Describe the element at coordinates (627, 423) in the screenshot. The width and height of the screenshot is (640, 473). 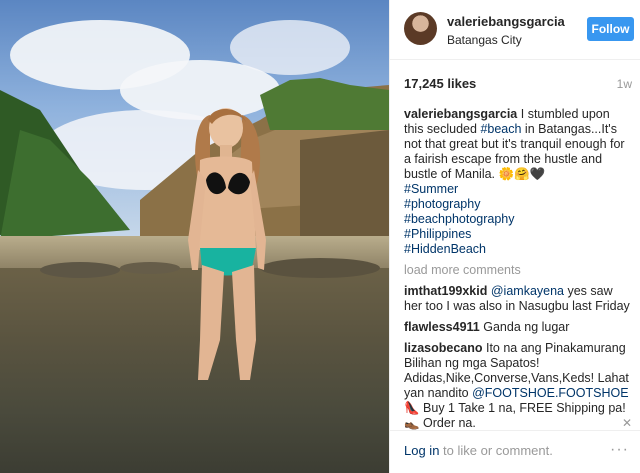
I see `report-comment-icon: ✕` at that location.